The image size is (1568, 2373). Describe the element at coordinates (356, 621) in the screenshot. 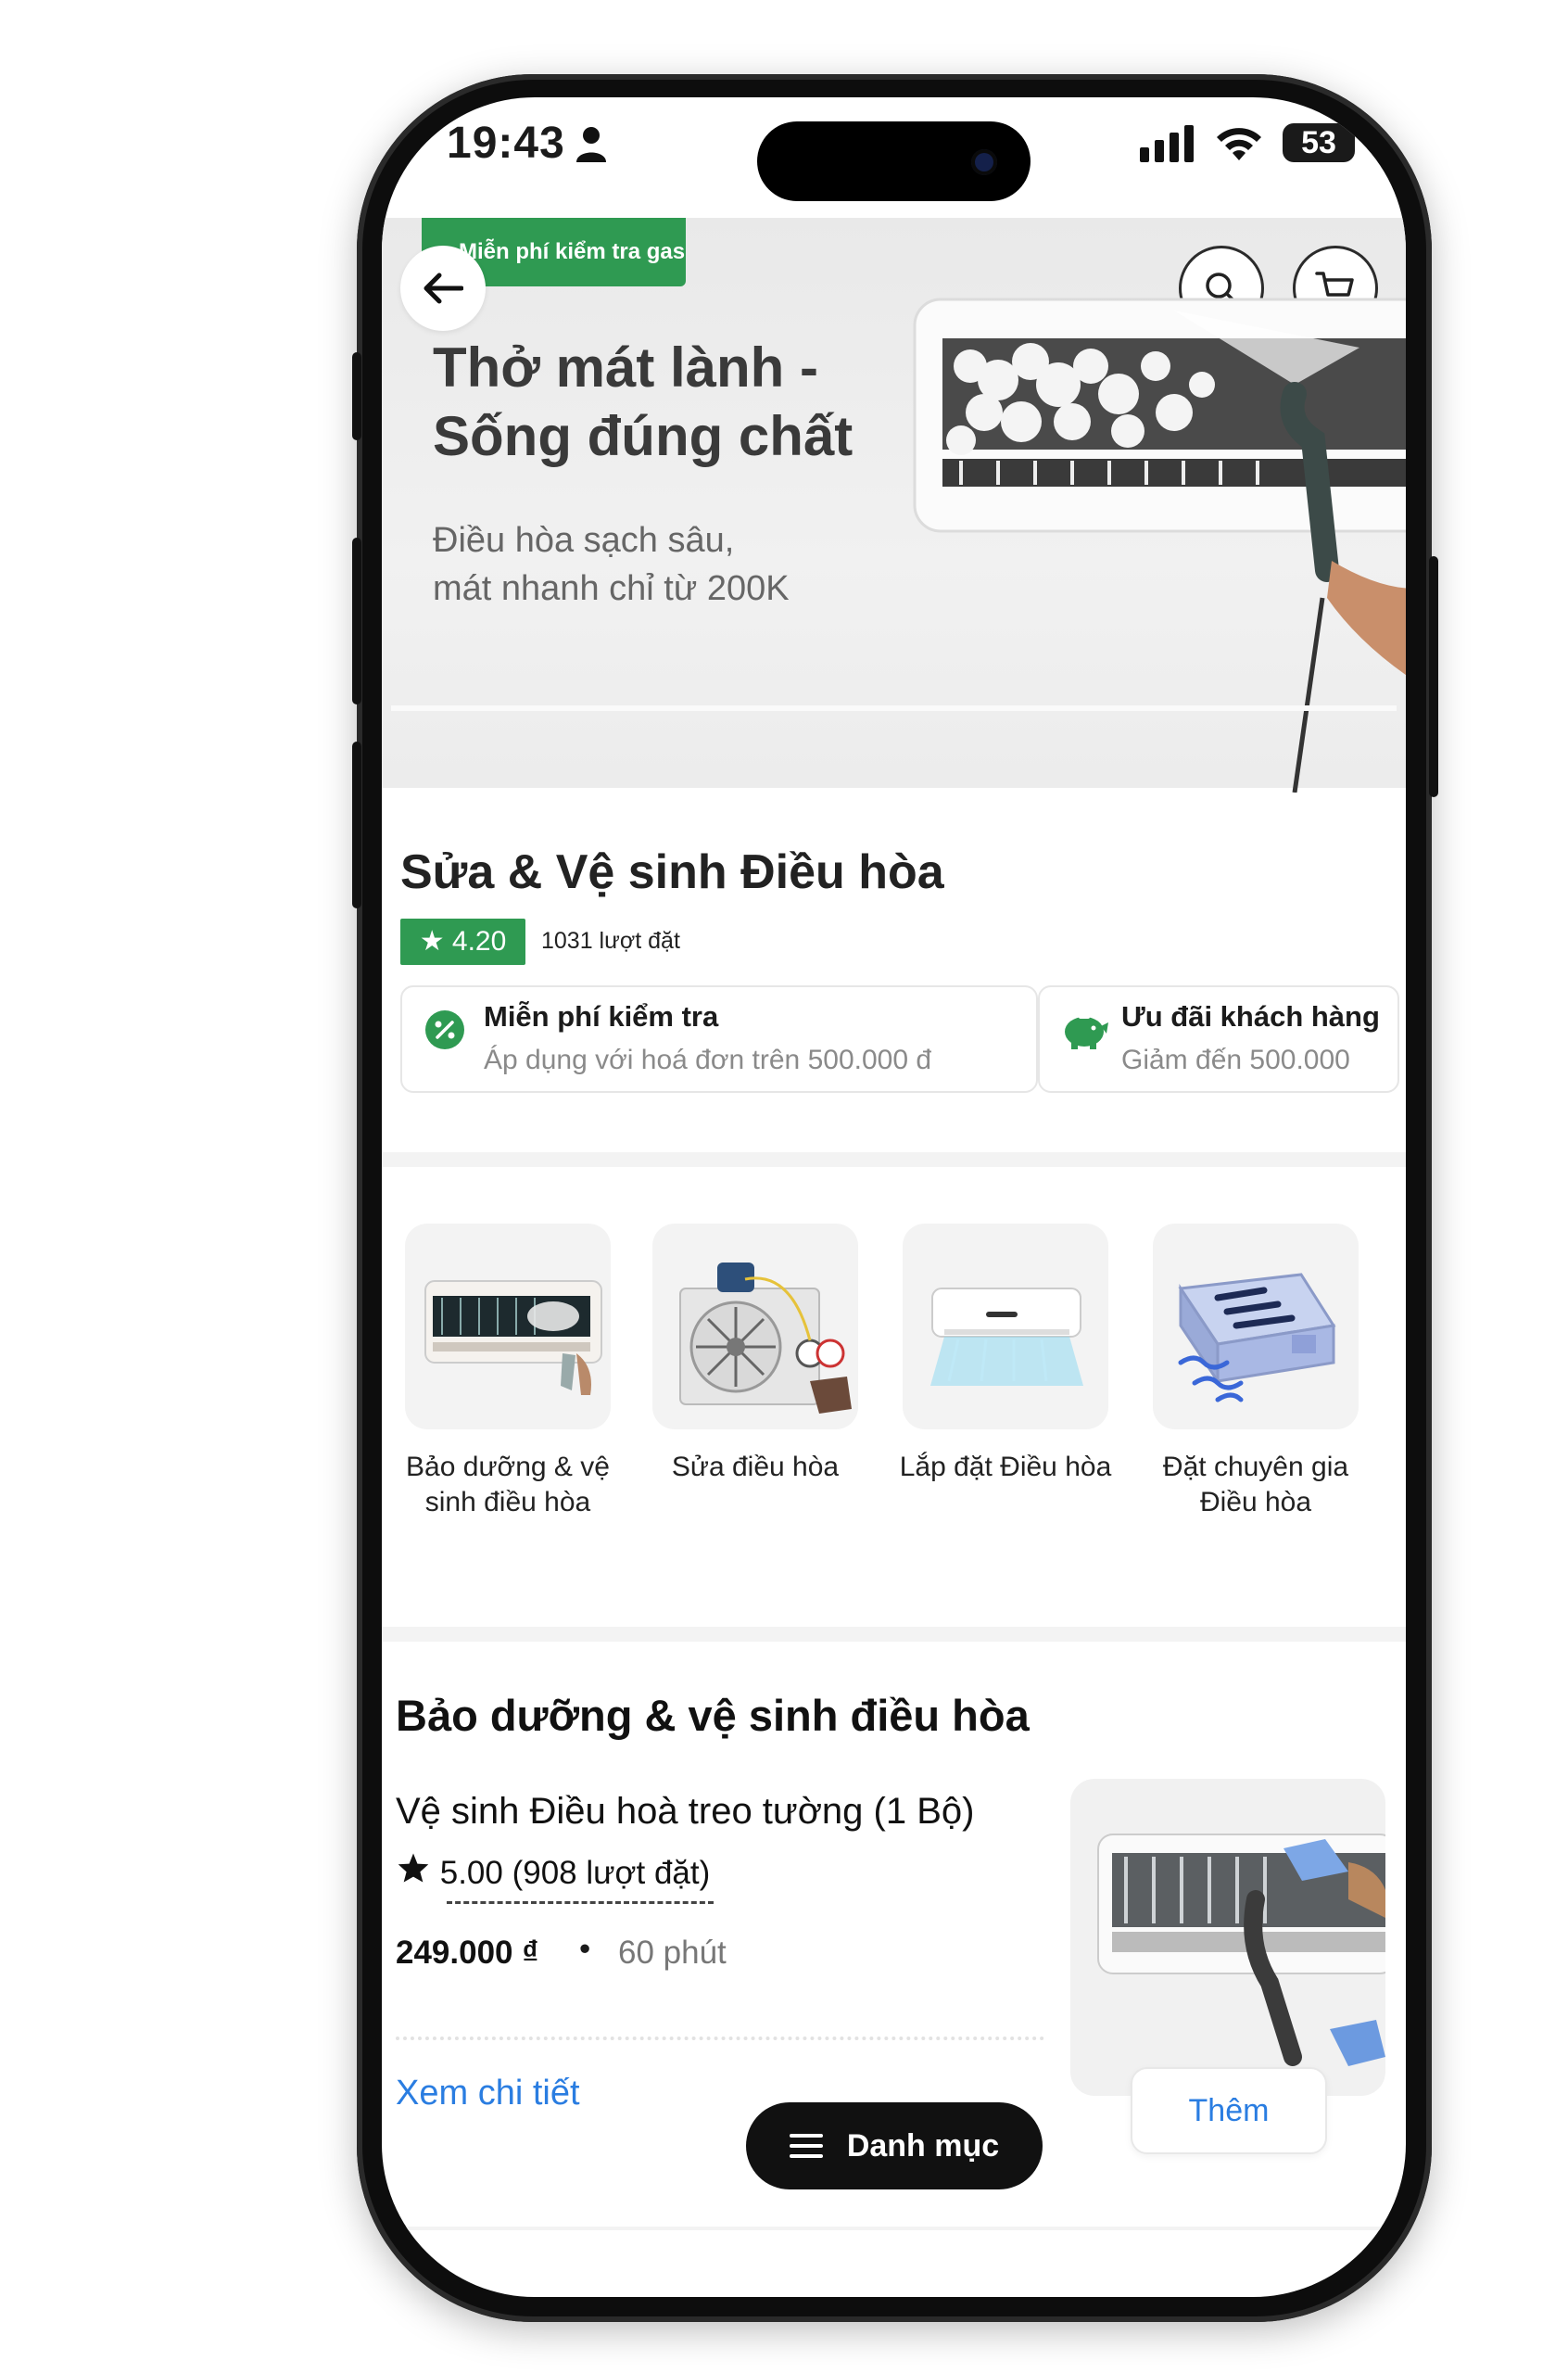

I see `phone-volume-up-button` at that location.